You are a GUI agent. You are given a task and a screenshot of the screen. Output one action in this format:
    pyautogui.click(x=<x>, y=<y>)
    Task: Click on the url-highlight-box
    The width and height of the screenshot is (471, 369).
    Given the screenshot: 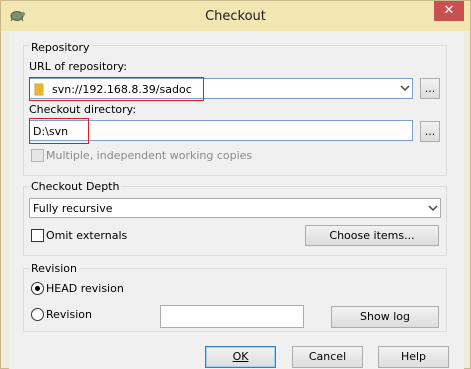 What is the action you would take?
    pyautogui.click(x=116, y=89)
    